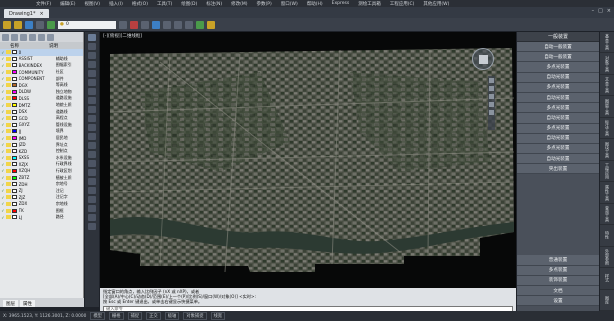 The width and height of the screenshot is (614, 321). What do you see at coordinates (41, 118) in the screenshot?
I see `layer-row: ✓ GCD 高程点` at bounding box center [41, 118].